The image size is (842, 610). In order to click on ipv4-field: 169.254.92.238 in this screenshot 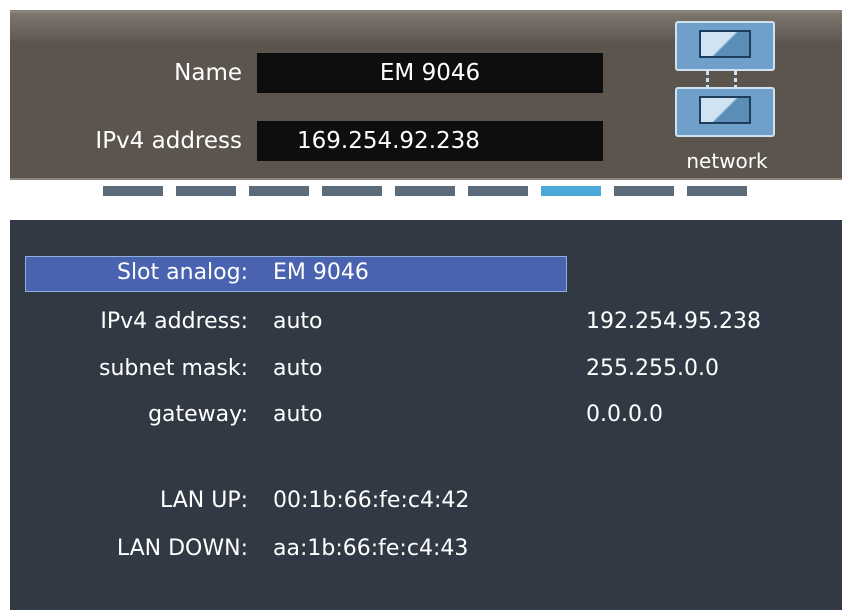, I will do `click(430, 141)`.